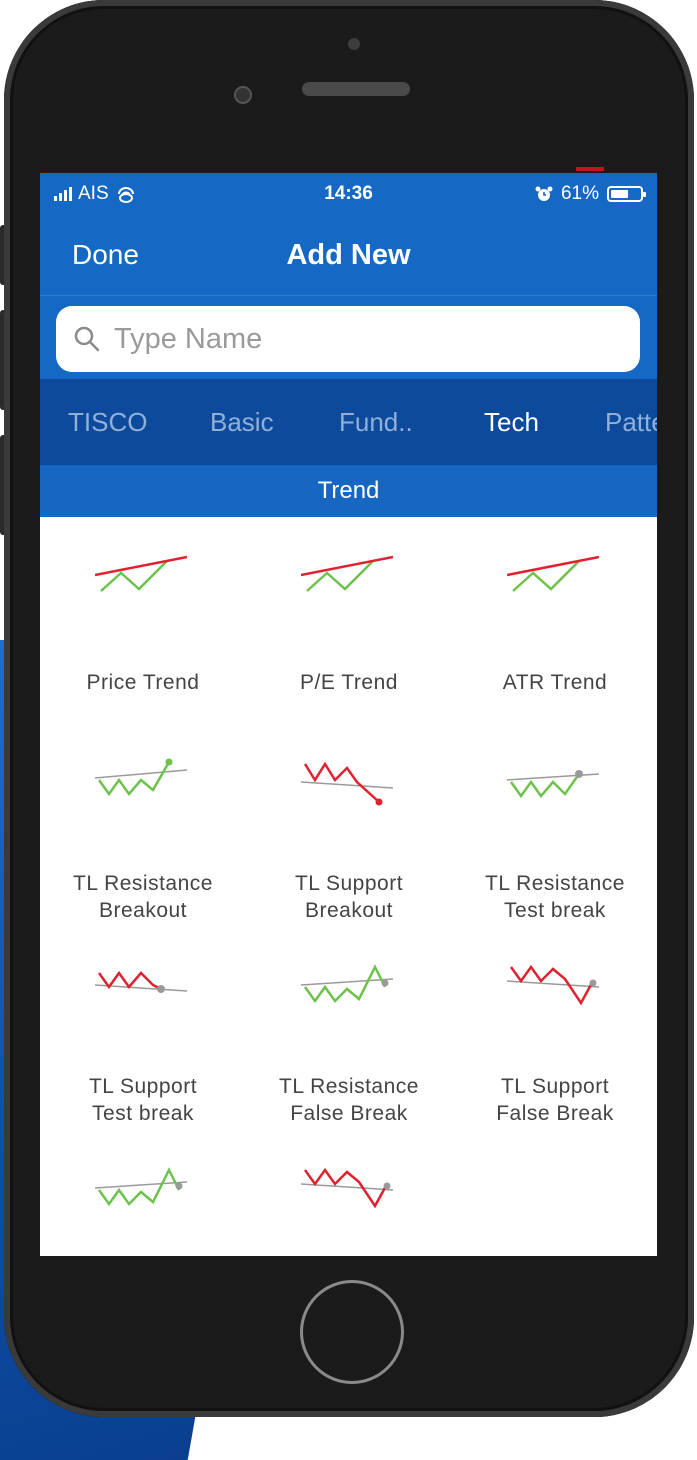 The image size is (697, 1460). What do you see at coordinates (554, 1024) in the screenshot?
I see `indicator-item-tl-support-false-break: TL Support False Break` at bounding box center [554, 1024].